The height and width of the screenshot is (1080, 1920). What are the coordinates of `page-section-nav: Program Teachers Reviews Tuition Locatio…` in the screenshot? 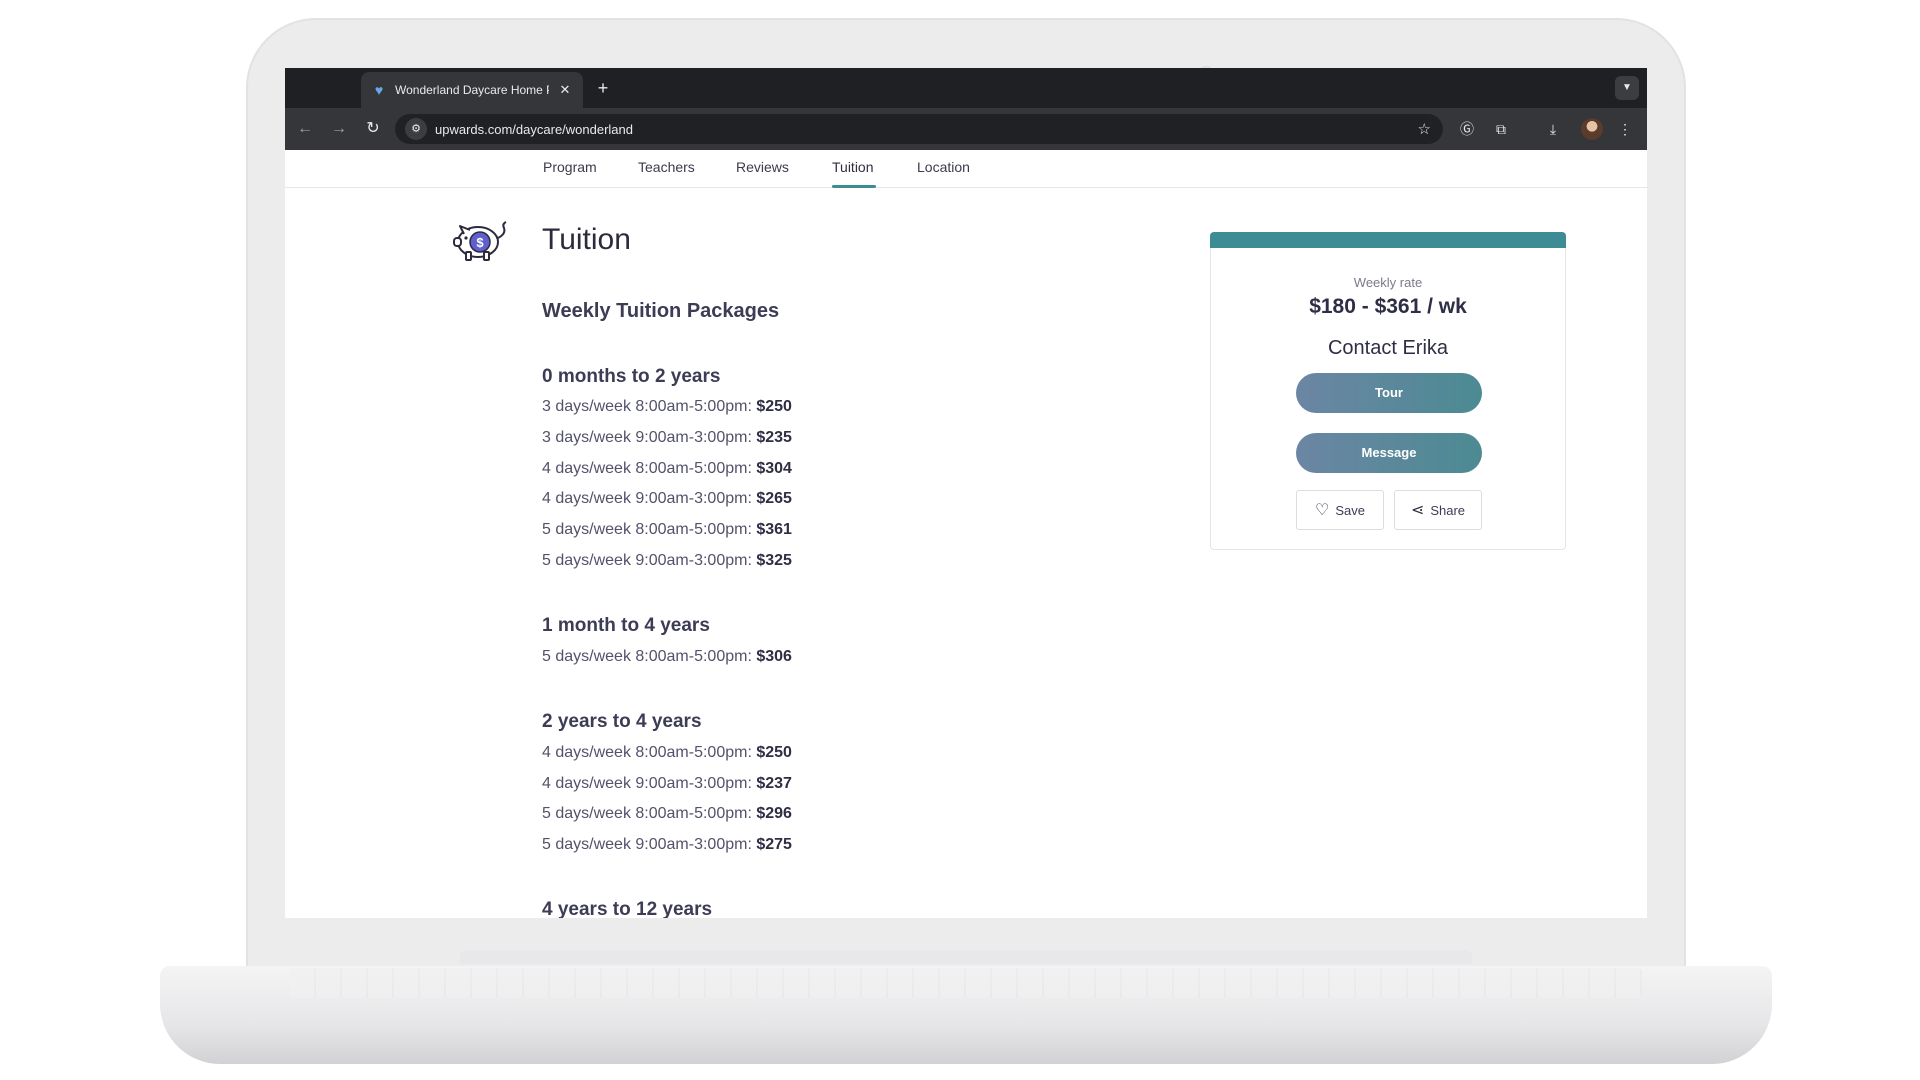 It's located at (966, 169).